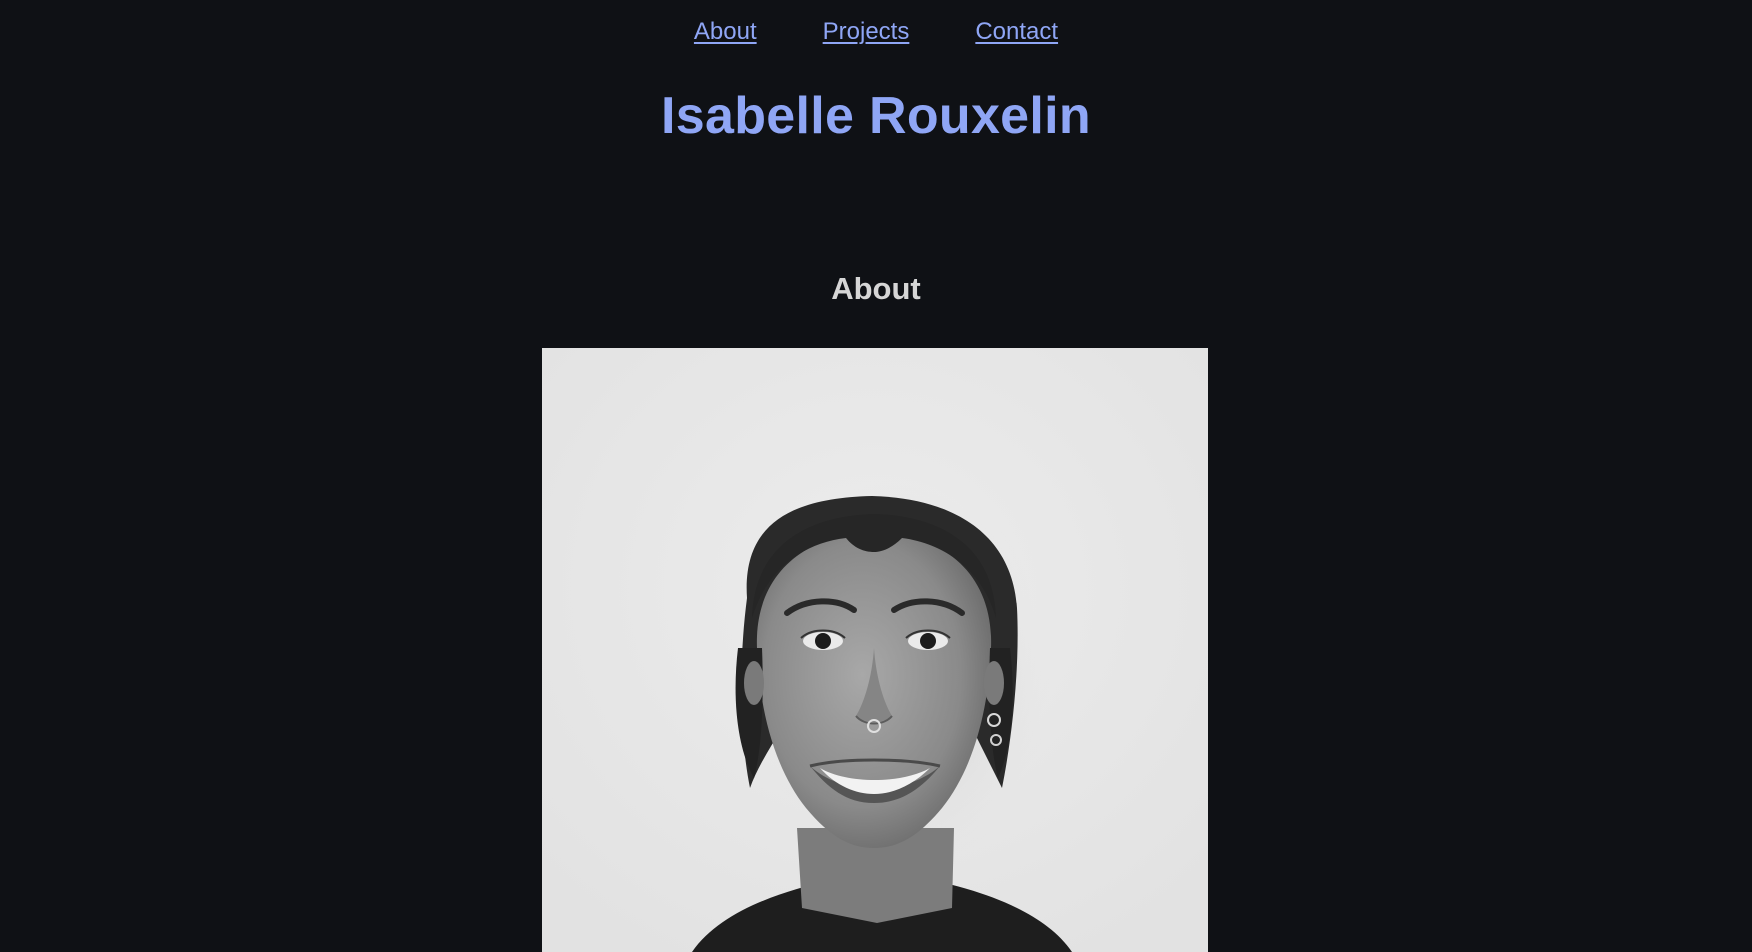  Describe the element at coordinates (866, 32) in the screenshot. I see `nav-link-projects: Projects` at that location.